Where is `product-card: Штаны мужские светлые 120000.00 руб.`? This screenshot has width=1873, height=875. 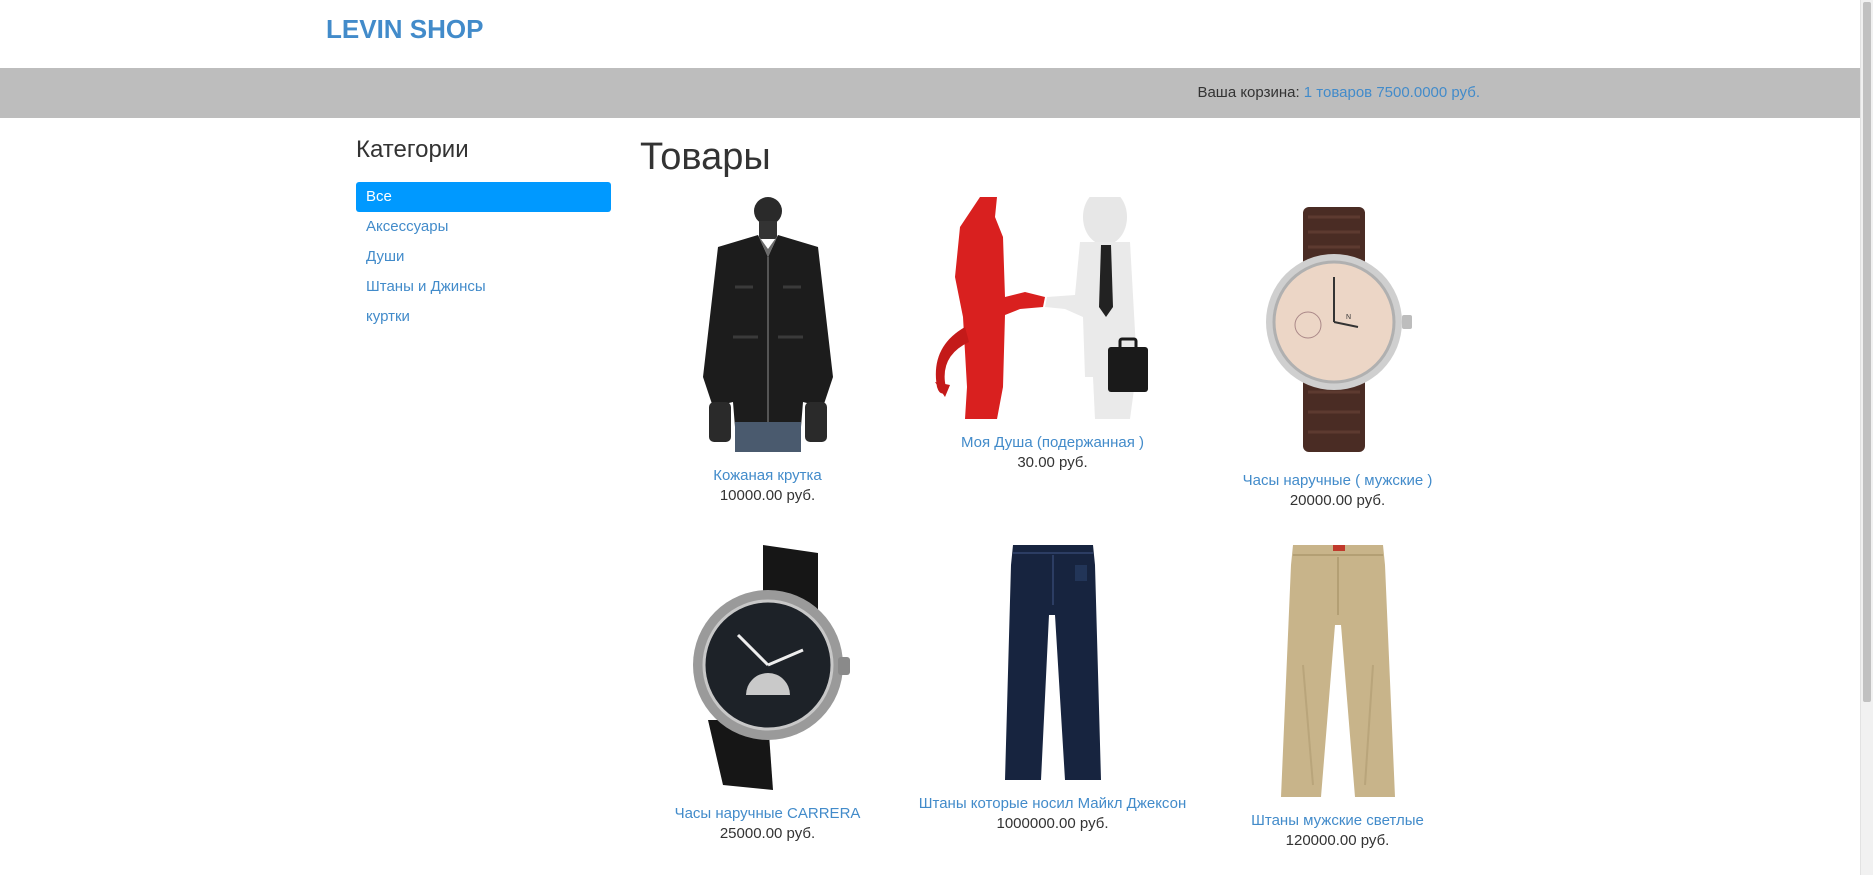
product-card: Штаны мужские светлые 120000.00 руб. is located at coordinates (1337, 698).